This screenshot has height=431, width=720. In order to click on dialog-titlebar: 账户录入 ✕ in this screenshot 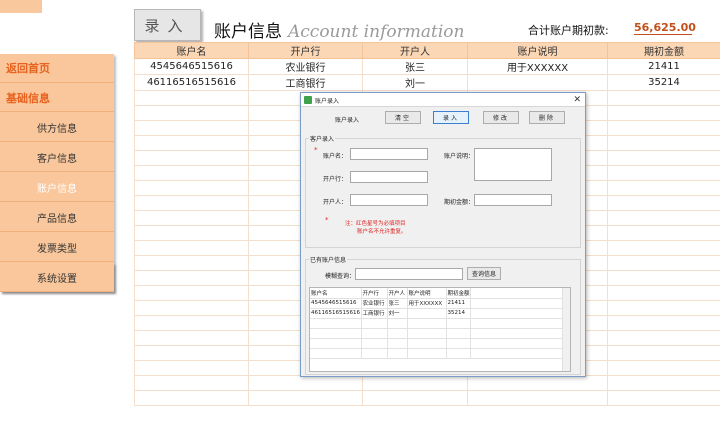, I will do `click(443, 100)`.